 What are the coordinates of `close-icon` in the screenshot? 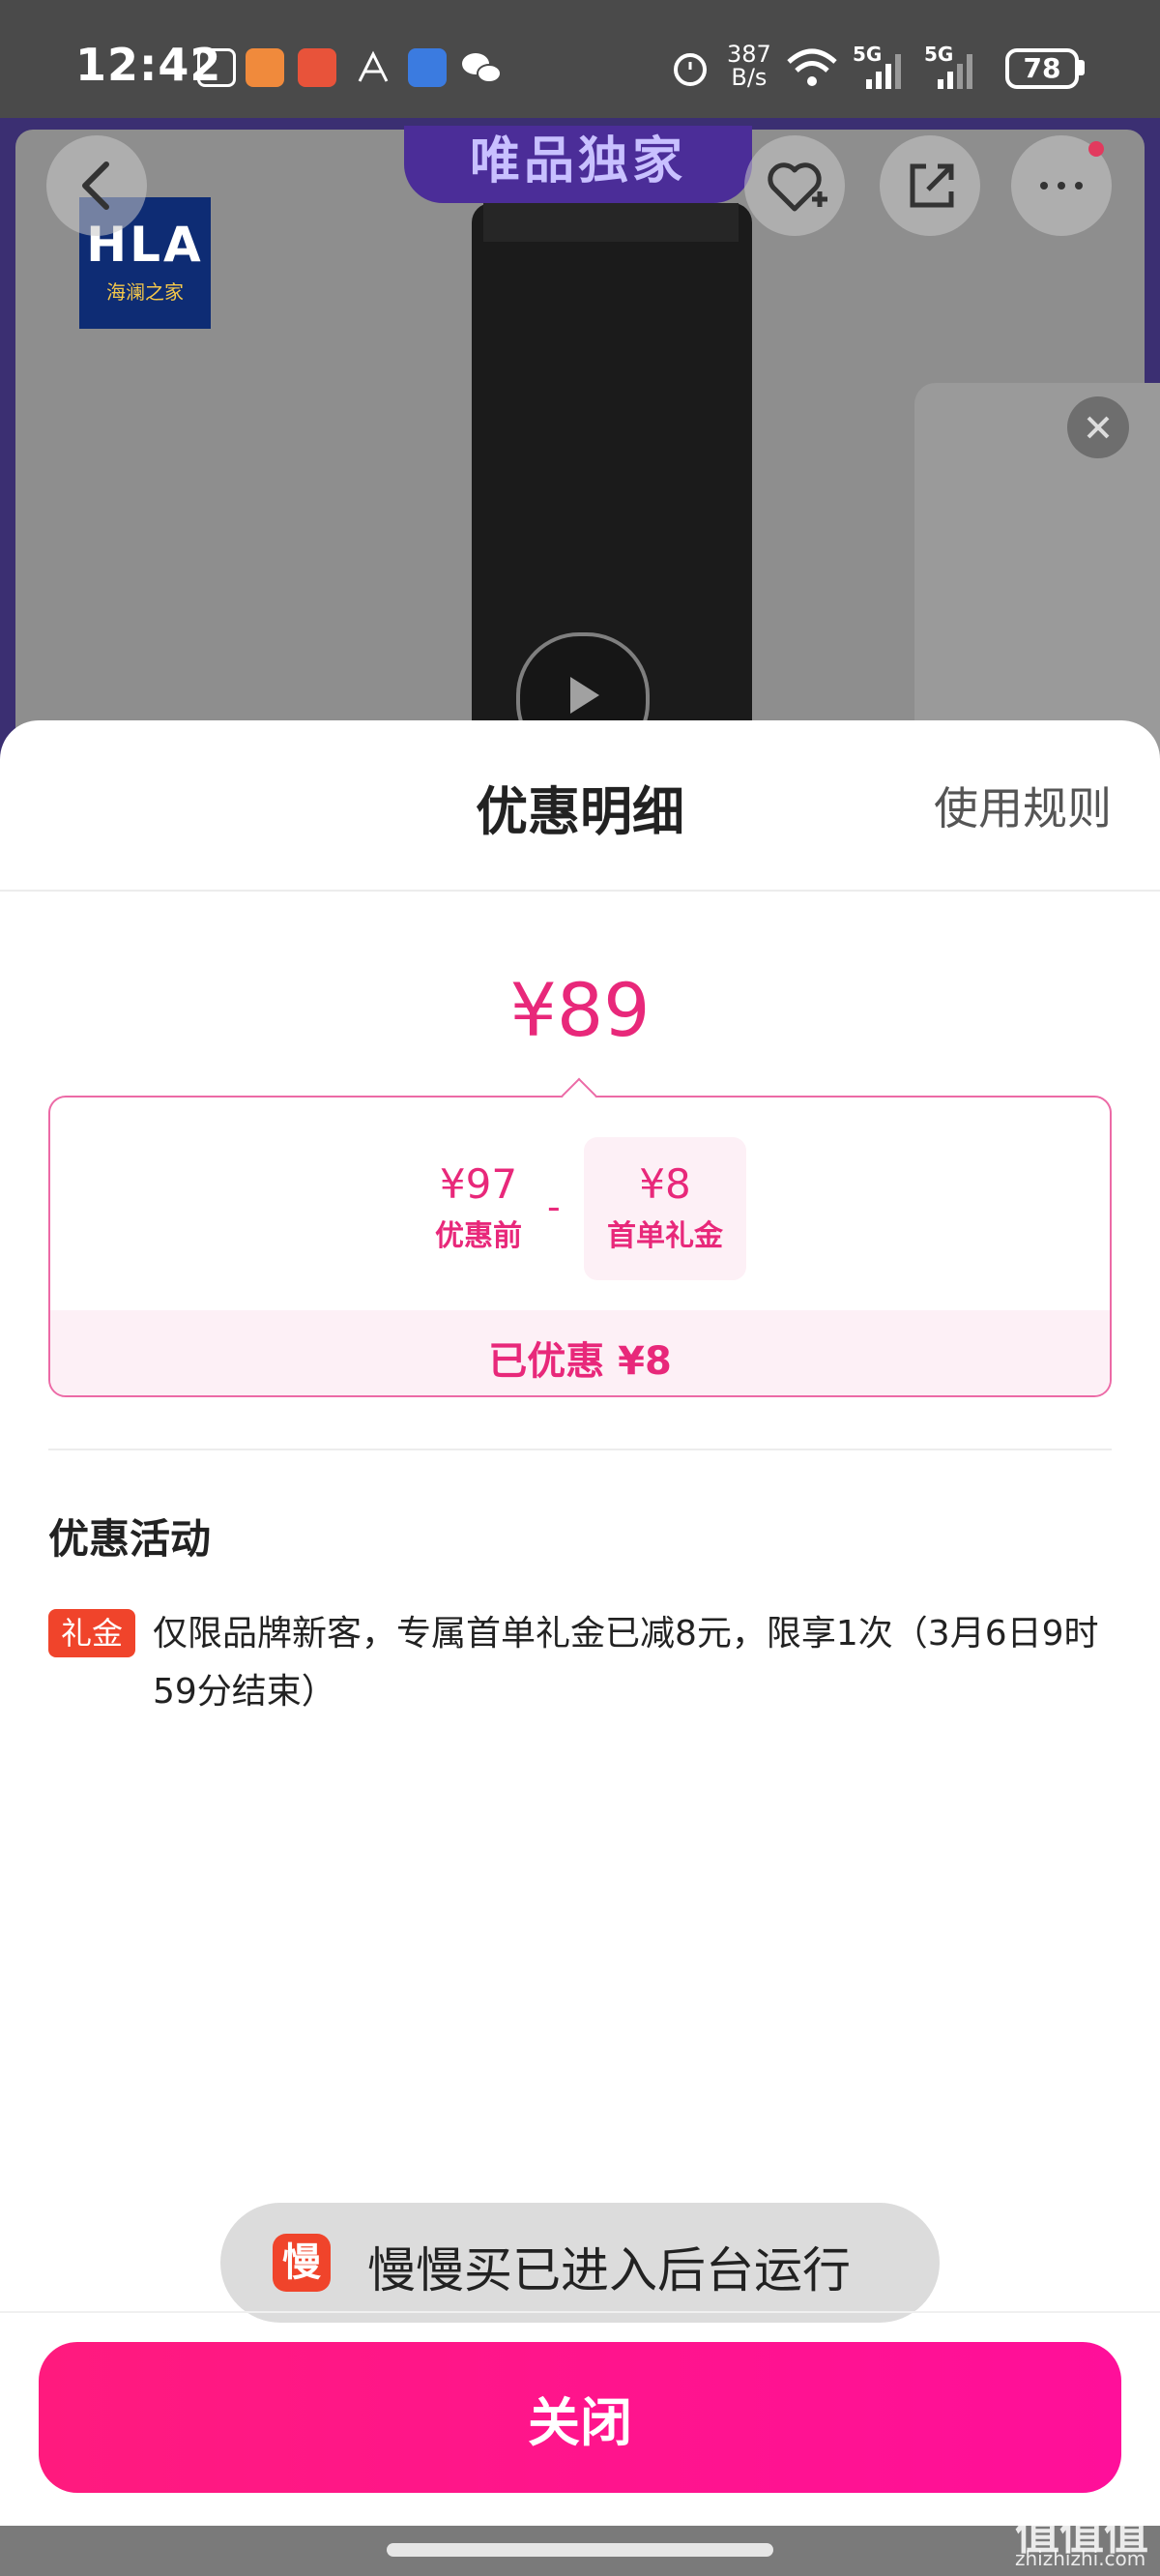 It's located at (1098, 427).